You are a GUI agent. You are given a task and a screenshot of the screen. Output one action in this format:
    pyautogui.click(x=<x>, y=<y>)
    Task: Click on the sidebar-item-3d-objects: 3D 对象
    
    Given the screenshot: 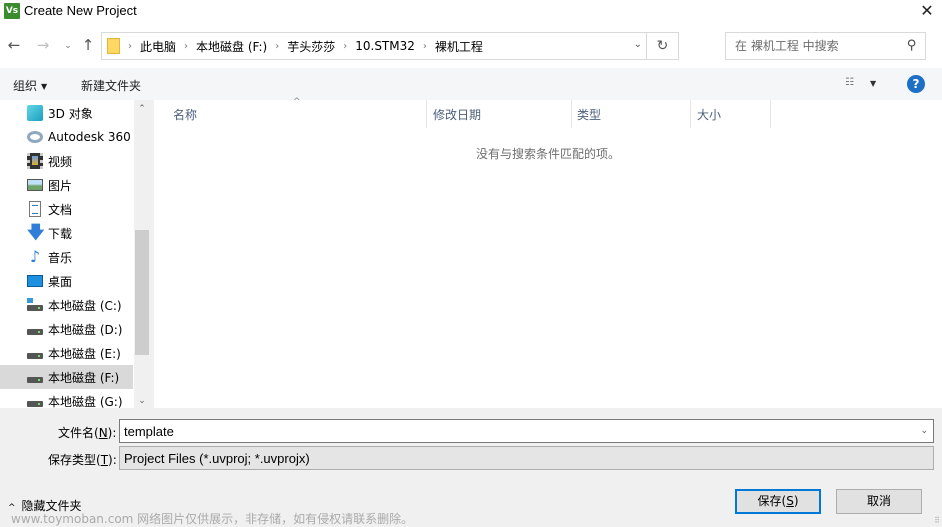 What is the action you would take?
    pyautogui.click(x=66, y=113)
    